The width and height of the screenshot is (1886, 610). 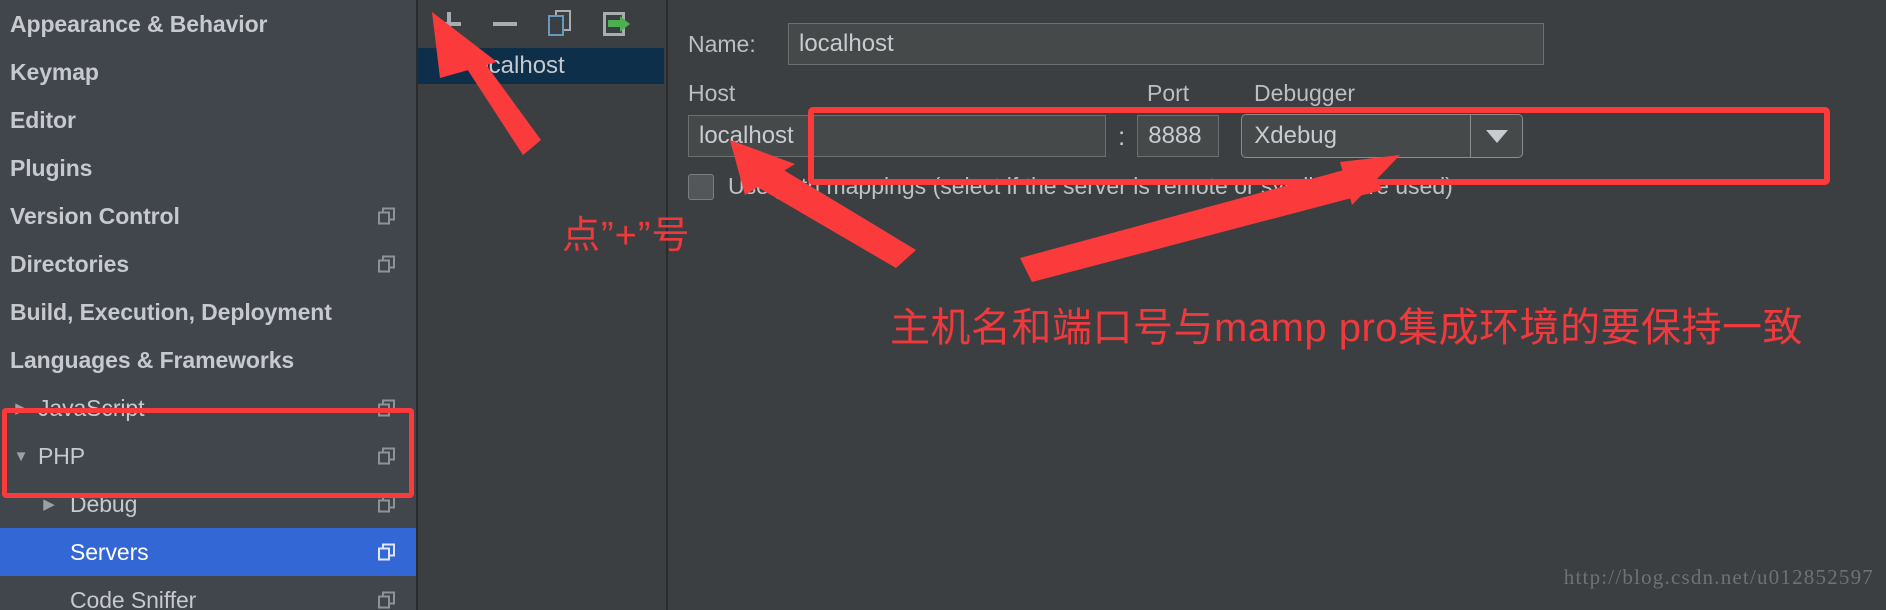 What do you see at coordinates (109, 551) in the screenshot?
I see `sidebar-item-label: Servers` at bounding box center [109, 551].